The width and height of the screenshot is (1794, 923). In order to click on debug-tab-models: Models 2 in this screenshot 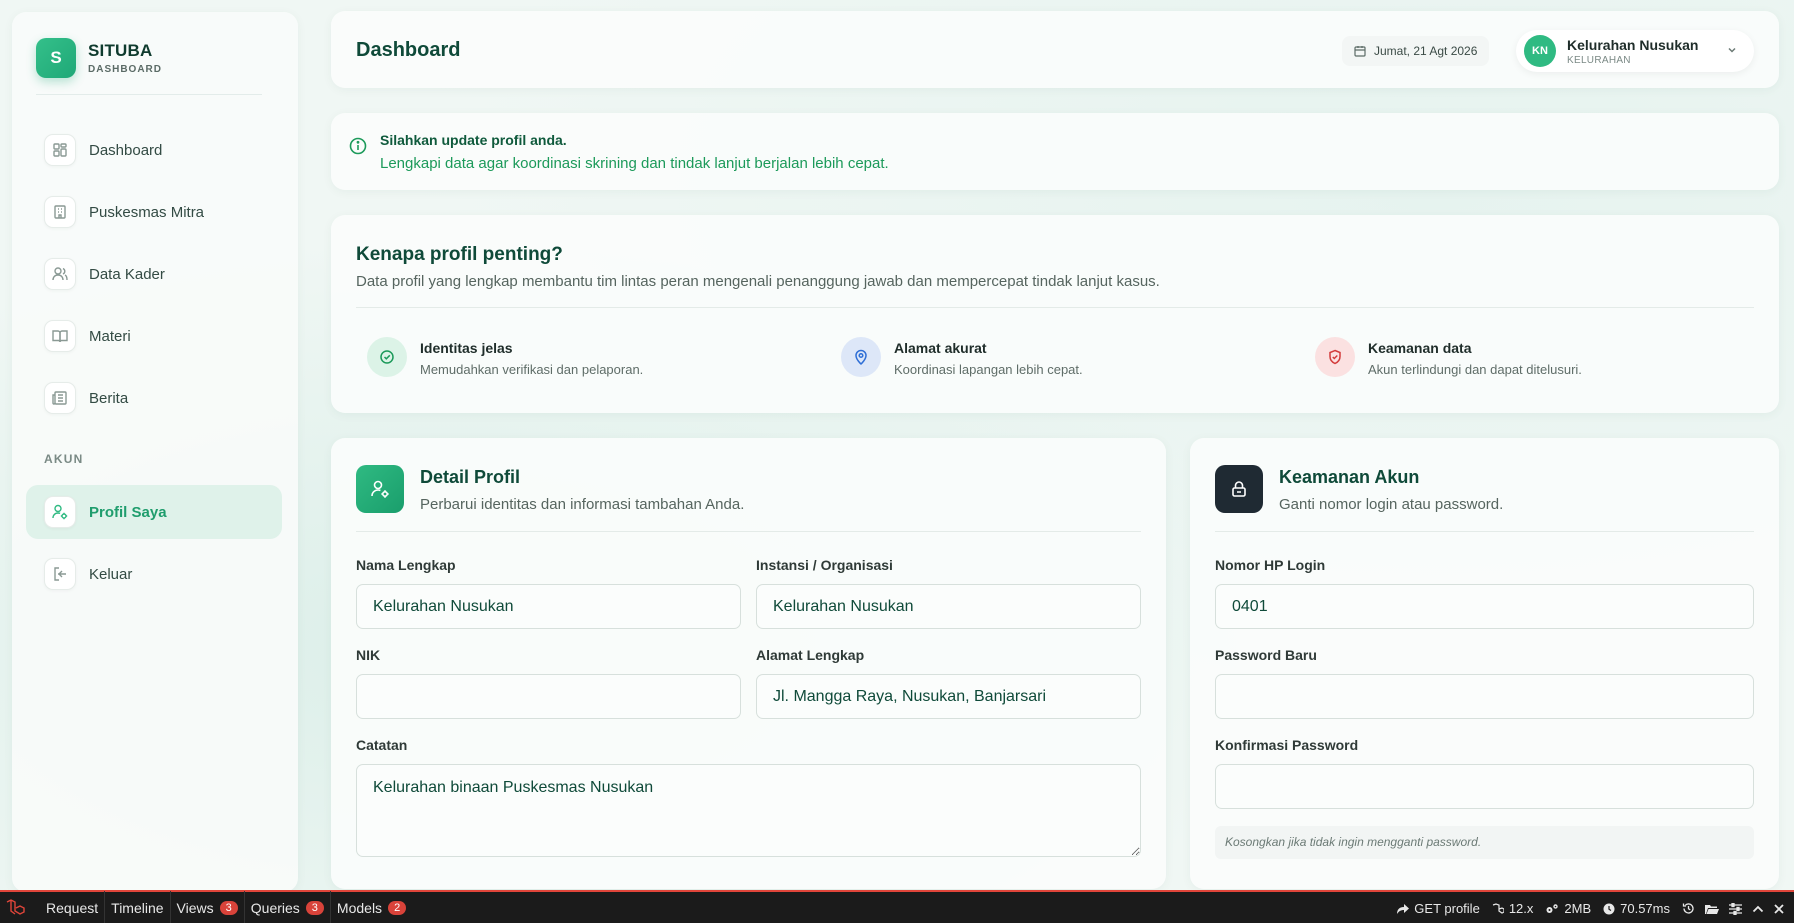, I will do `click(371, 907)`.